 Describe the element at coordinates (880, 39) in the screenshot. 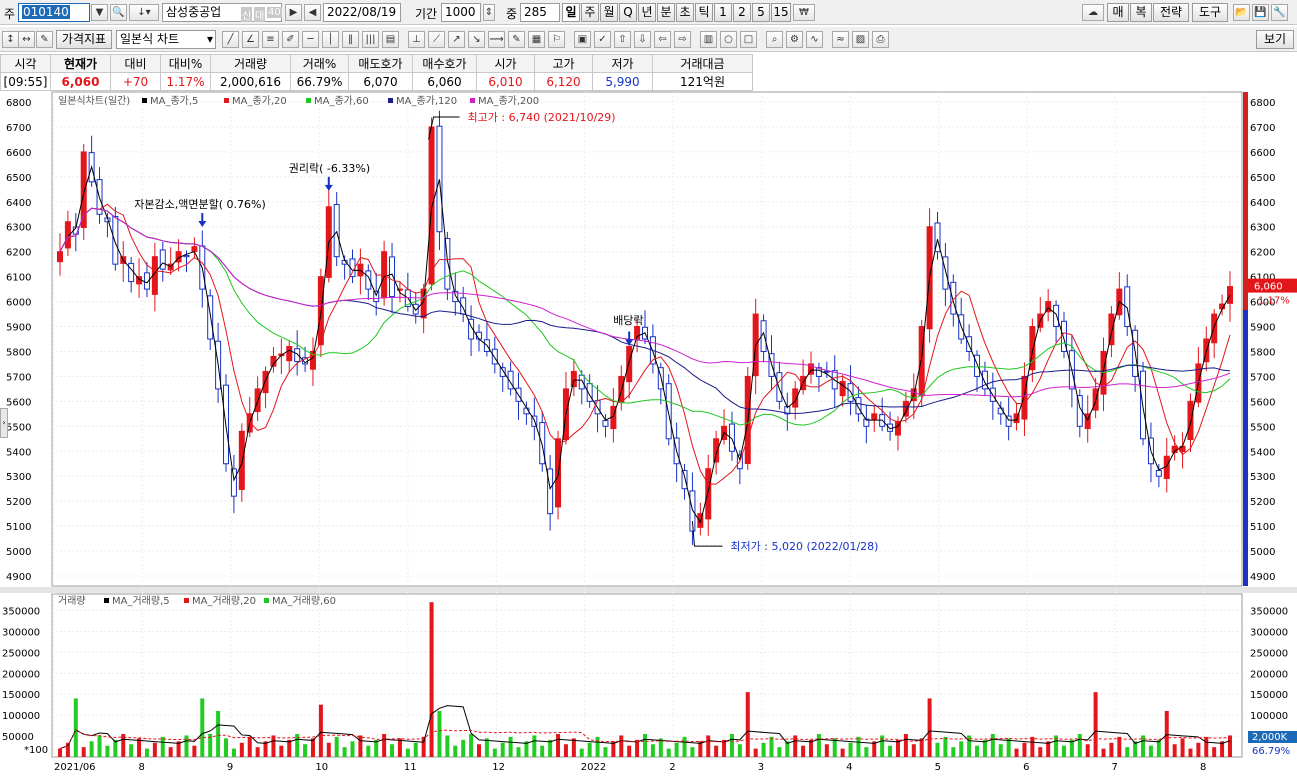

I see `draw-tool-icon-31: ⎙` at that location.